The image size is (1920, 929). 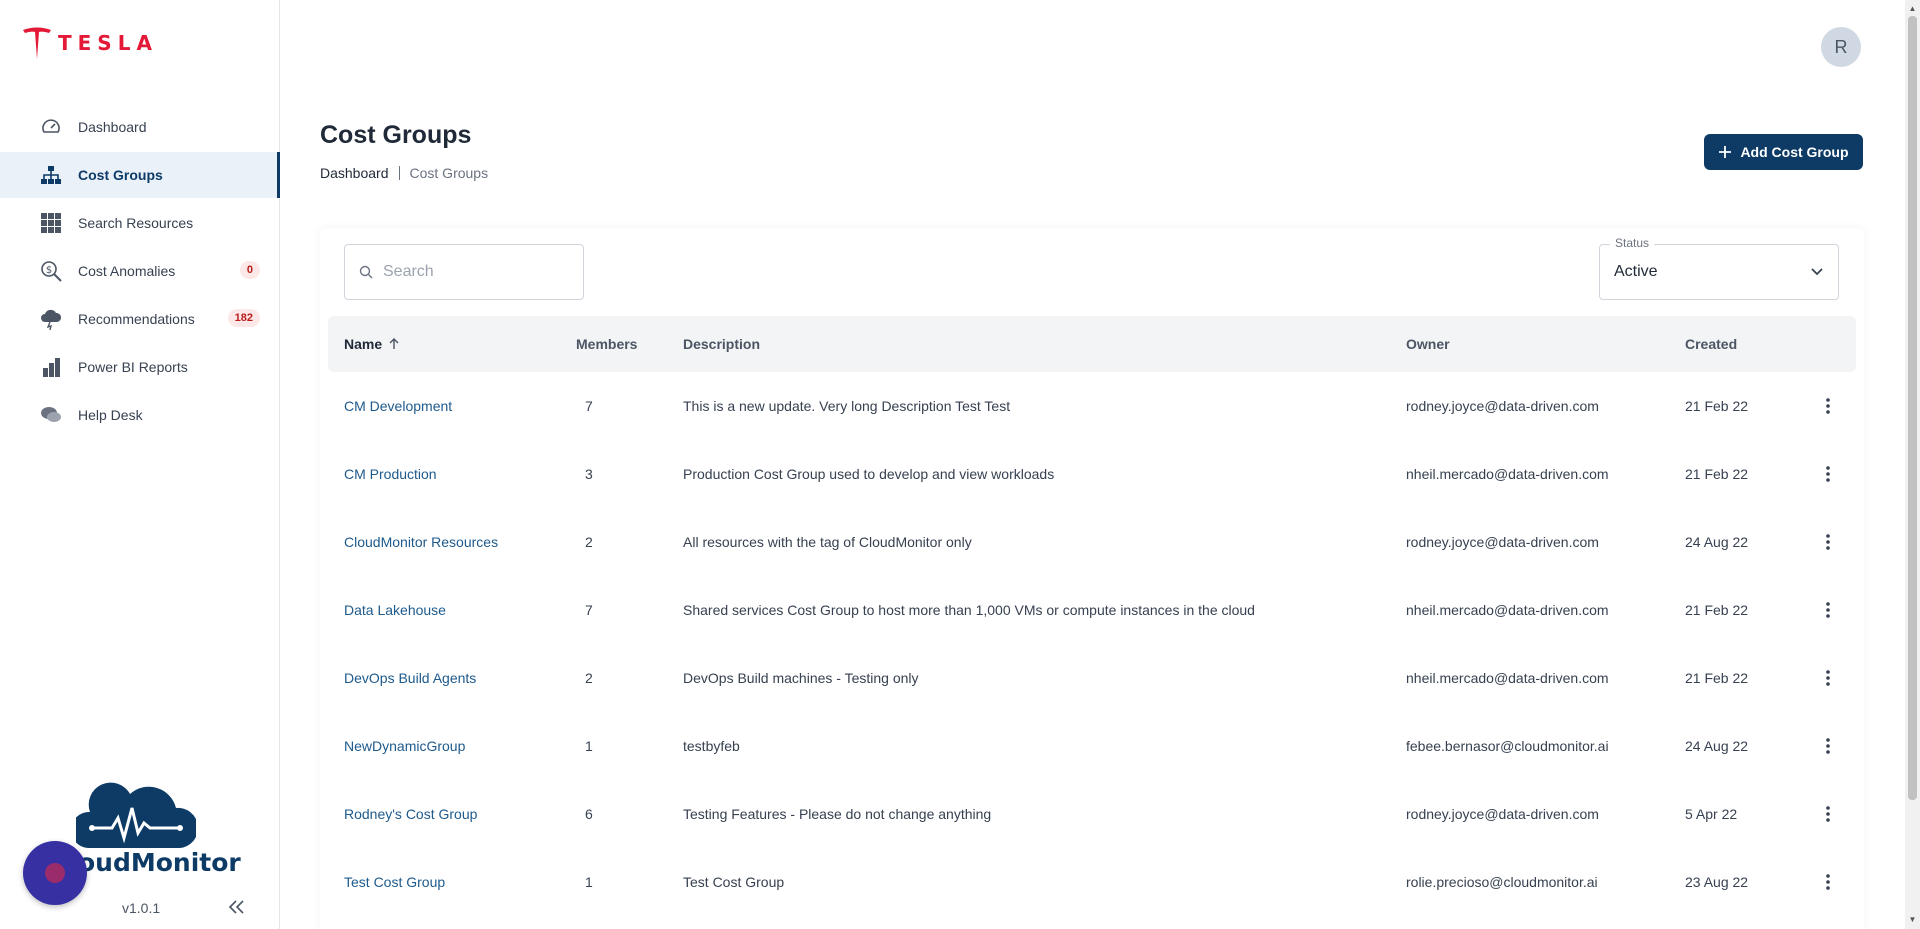 What do you see at coordinates (1719, 268) in the screenshot?
I see `status-select: Status Active` at bounding box center [1719, 268].